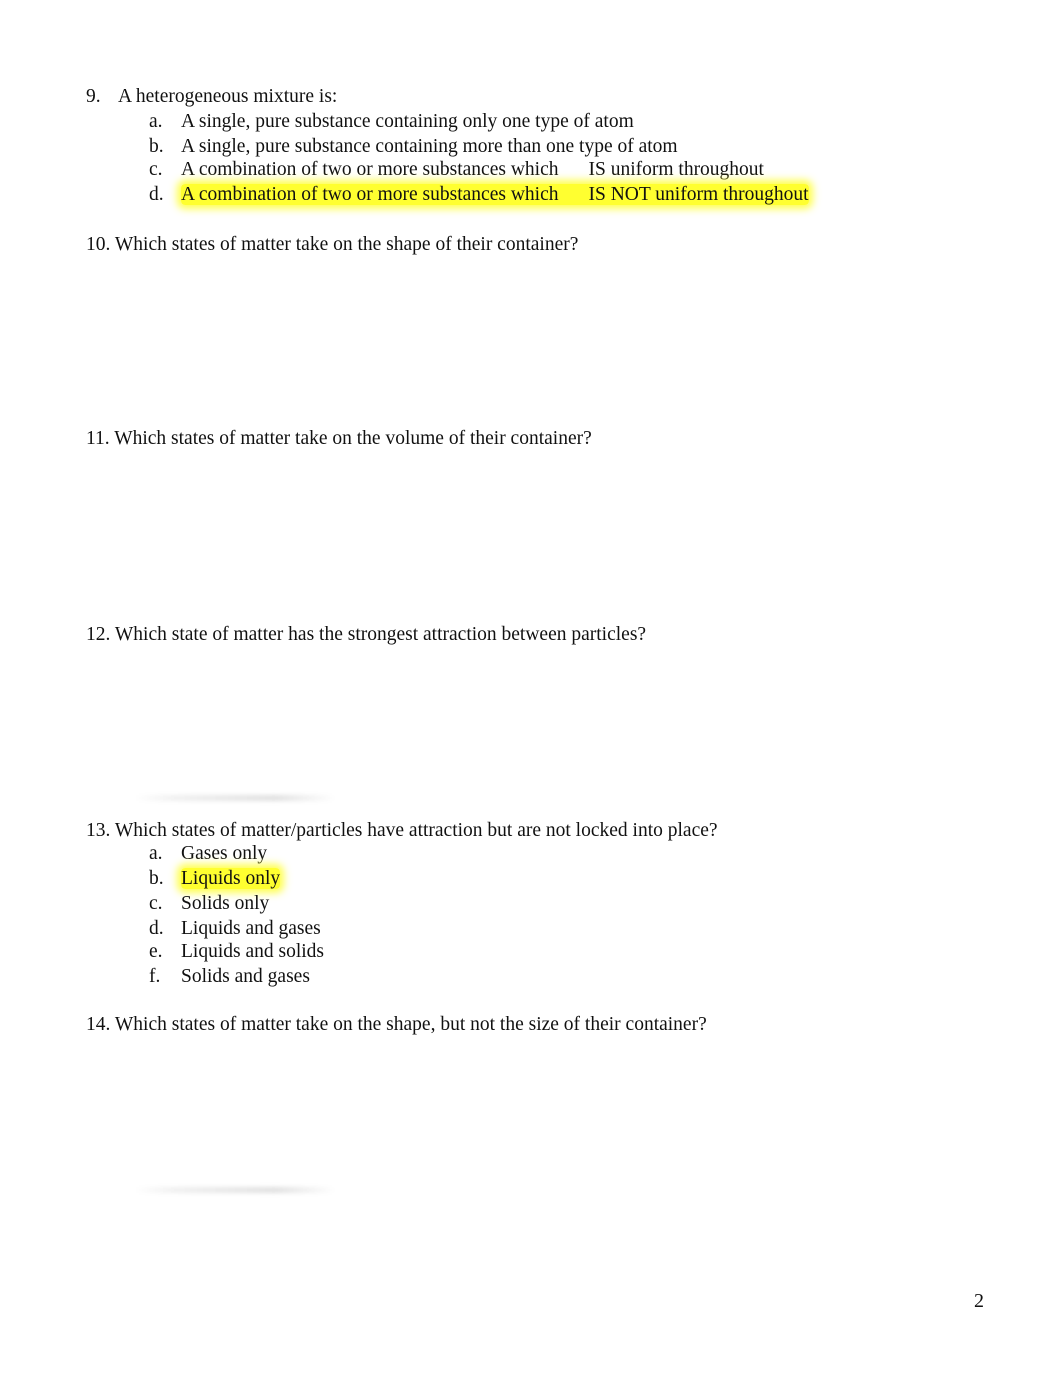 The height and width of the screenshot is (1376, 1062). Describe the element at coordinates (698, 194) in the screenshot. I see `q9-option-d-text-emphasis: IS NOT uniform throughout` at that location.